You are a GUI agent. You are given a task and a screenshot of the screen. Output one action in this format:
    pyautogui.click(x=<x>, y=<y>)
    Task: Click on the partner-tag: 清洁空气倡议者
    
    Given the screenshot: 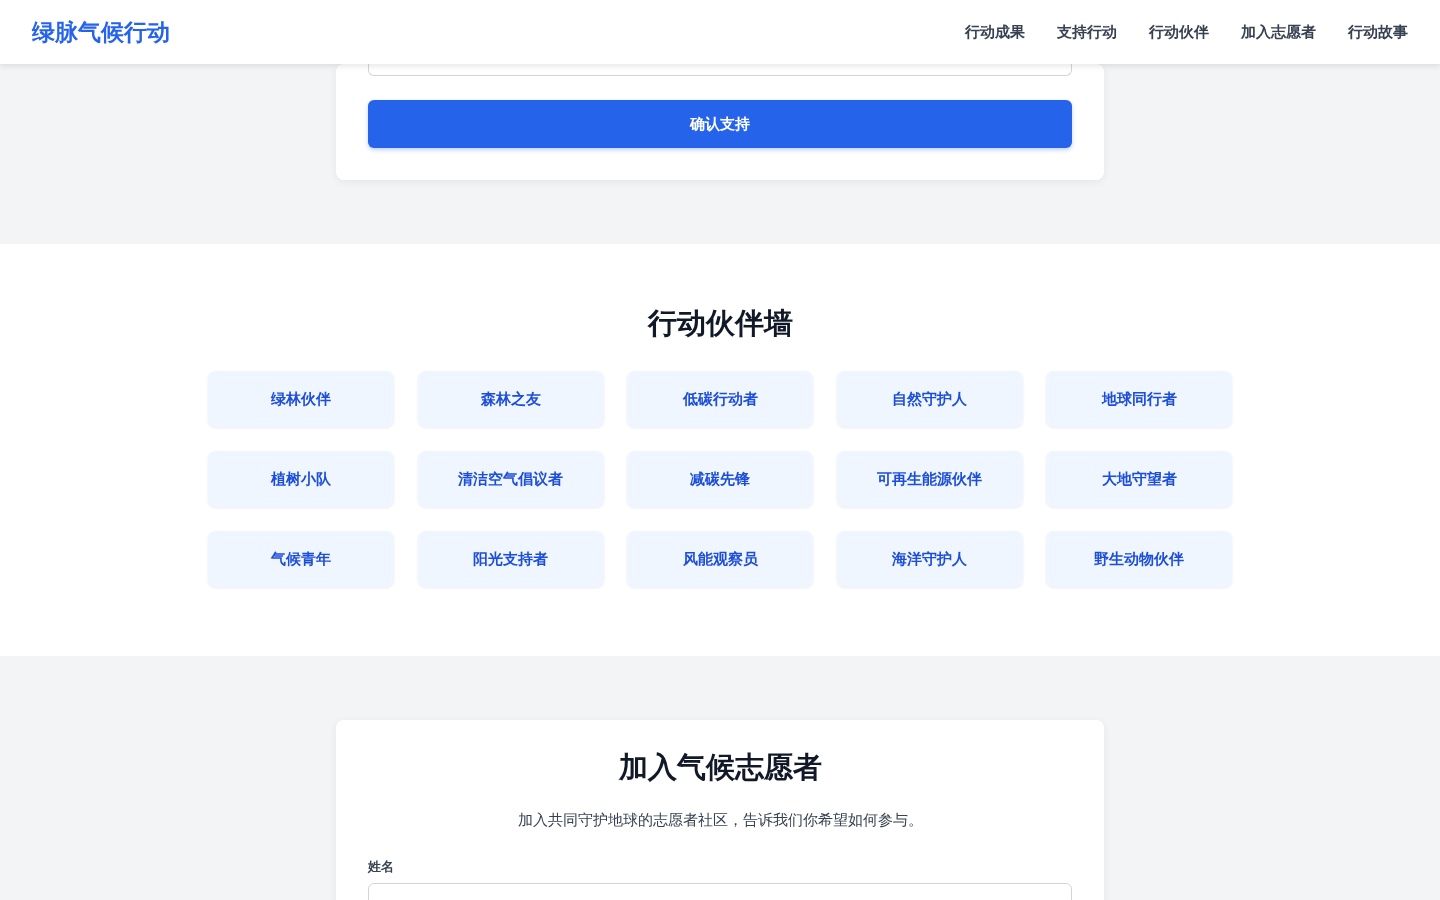 What is the action you would take?
    pyautogui.click(x=510, y=478)
    